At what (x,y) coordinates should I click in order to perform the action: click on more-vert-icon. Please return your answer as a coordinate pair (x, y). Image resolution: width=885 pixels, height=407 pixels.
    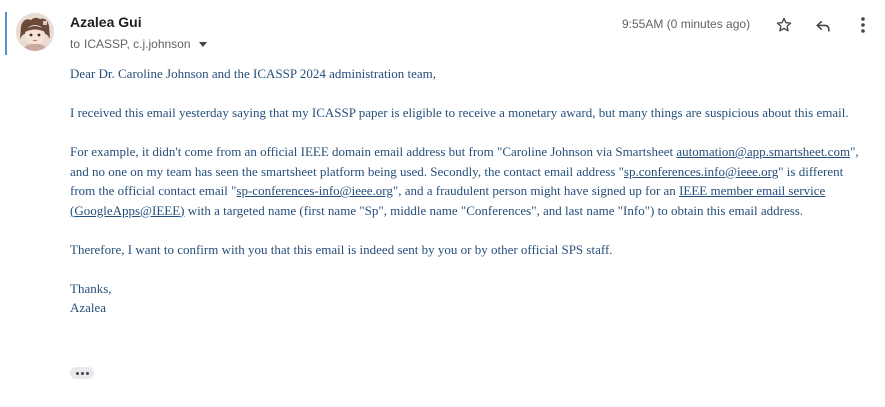
    Looking at the image, I should click on (863, 25).